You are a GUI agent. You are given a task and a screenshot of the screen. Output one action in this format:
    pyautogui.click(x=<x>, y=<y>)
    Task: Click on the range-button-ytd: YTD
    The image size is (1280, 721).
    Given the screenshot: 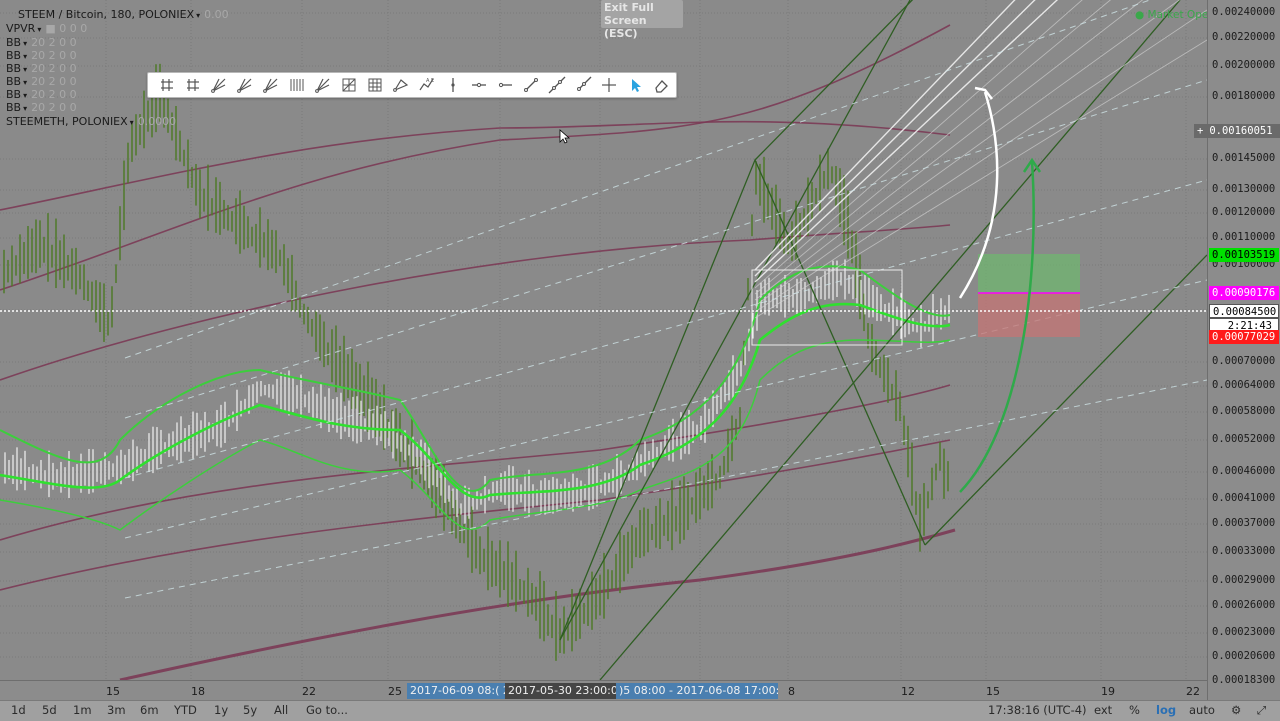 What is the action you would take?
    pyautogui.click(x=185, y=710)
    